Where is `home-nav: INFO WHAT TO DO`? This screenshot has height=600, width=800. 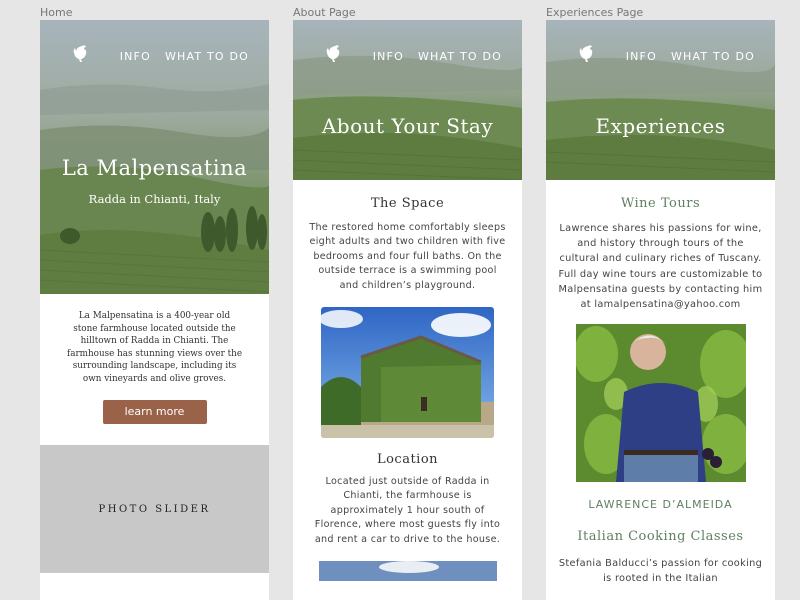
home-nav: INFO WHAT TO DO is located at coordinates (154, 57).